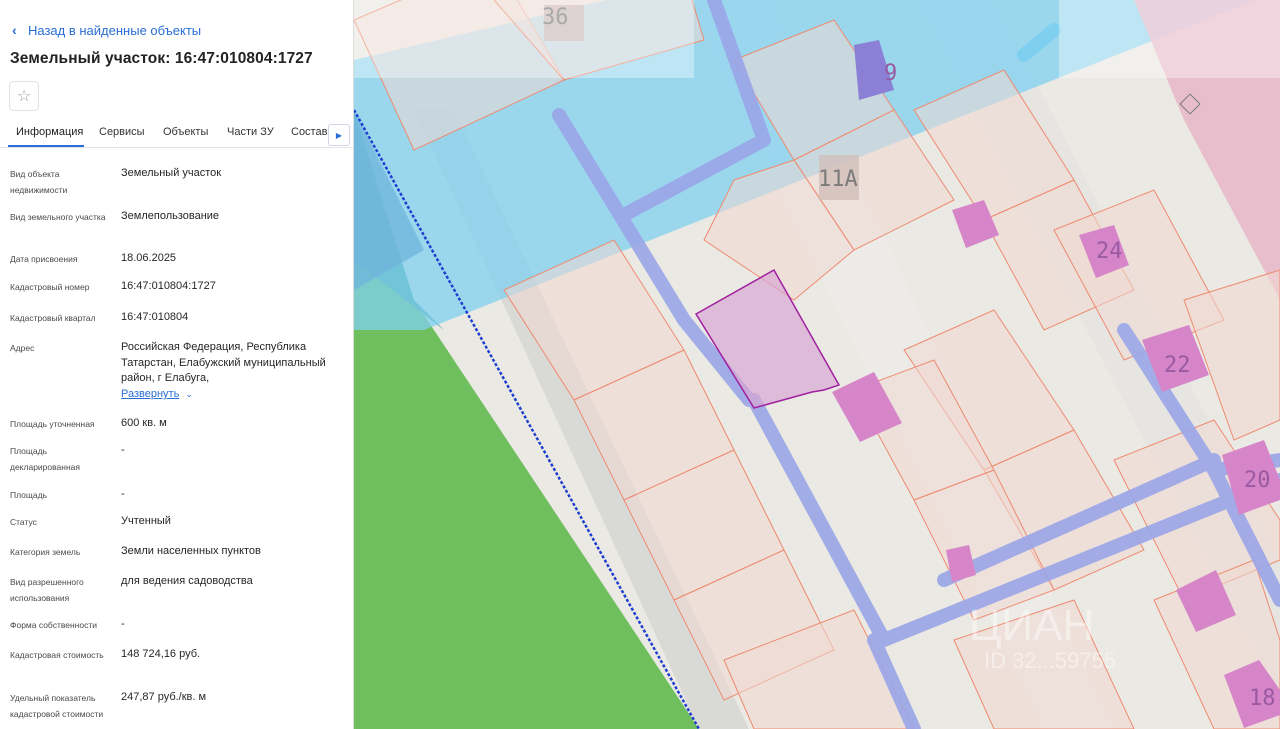  What do you see at coordinates (22, 348) in the screenshot?
I see `detail-label: Адрес` at bounding box center [22, 348].